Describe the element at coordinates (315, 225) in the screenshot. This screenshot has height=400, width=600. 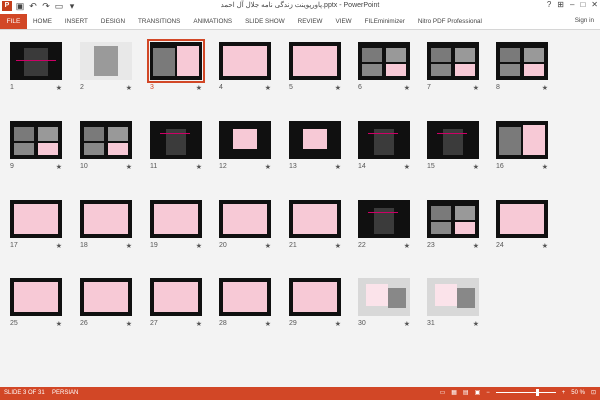
I see `slide-thumbnail-21: 21 ★` at that location.